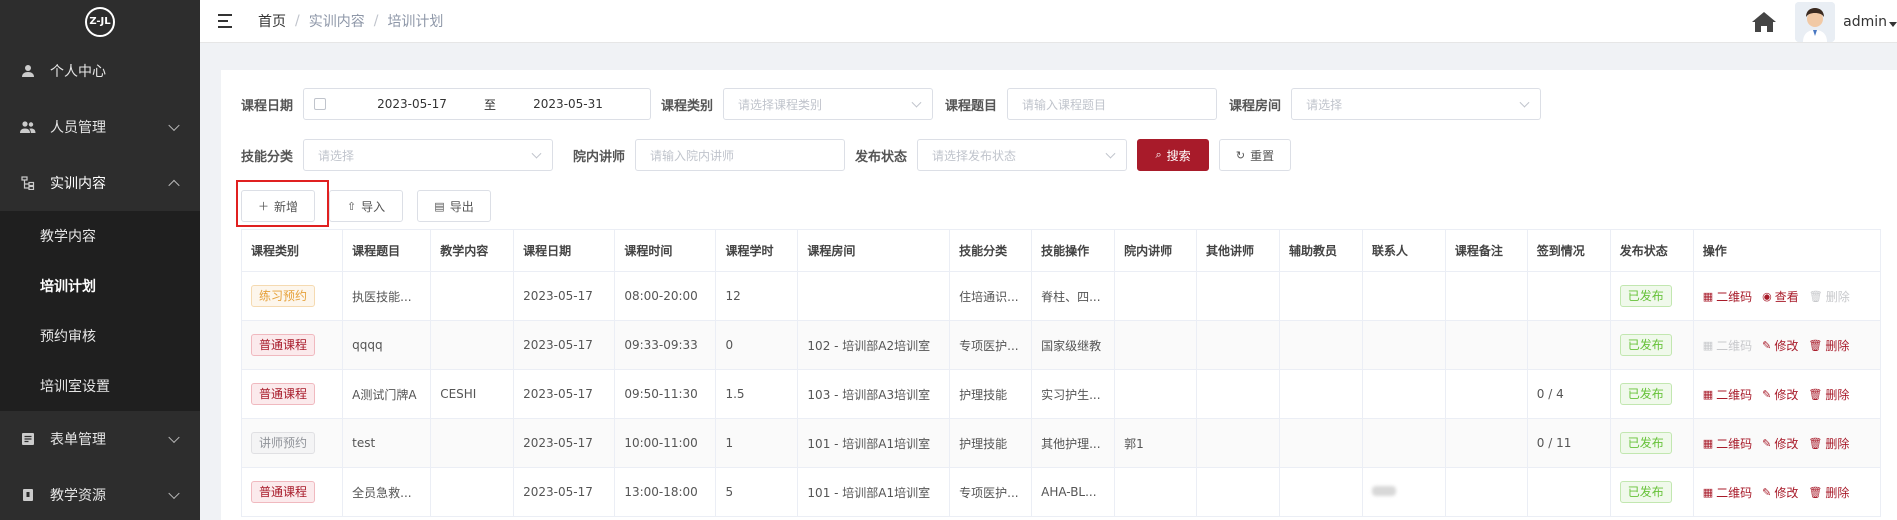 This screenshot has width=1897, height=520. Describe the element at coordinates (415, 22) in the screenshot. I see `breadcrumb-training-plan: 培训计划` at that location.